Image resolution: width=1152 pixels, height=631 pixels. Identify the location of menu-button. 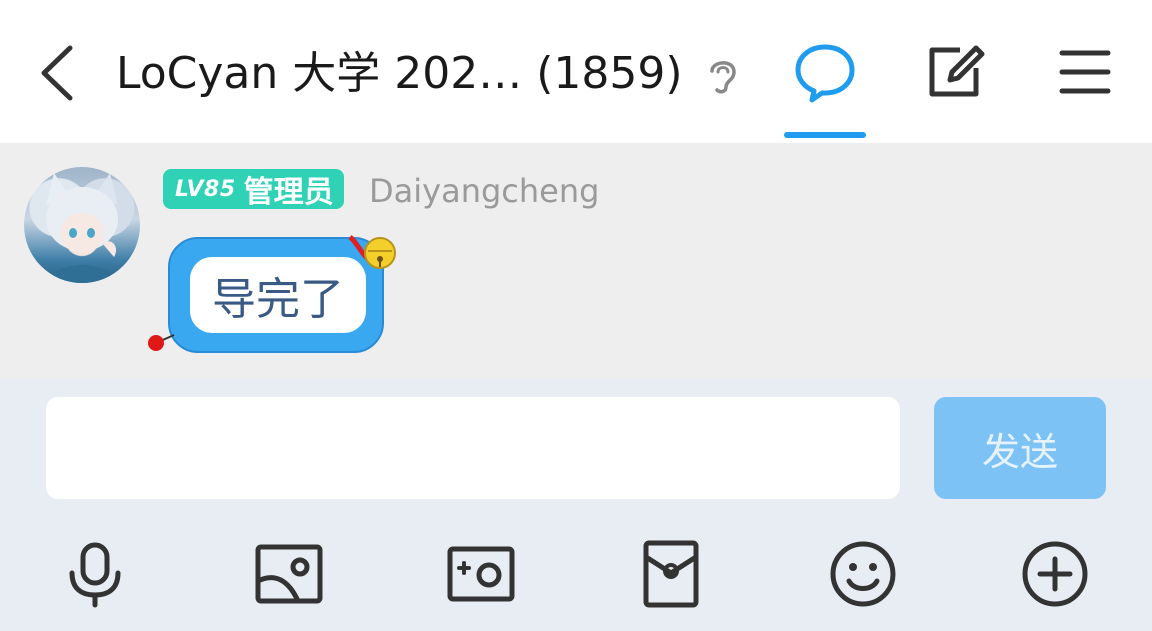
(1084, 72).